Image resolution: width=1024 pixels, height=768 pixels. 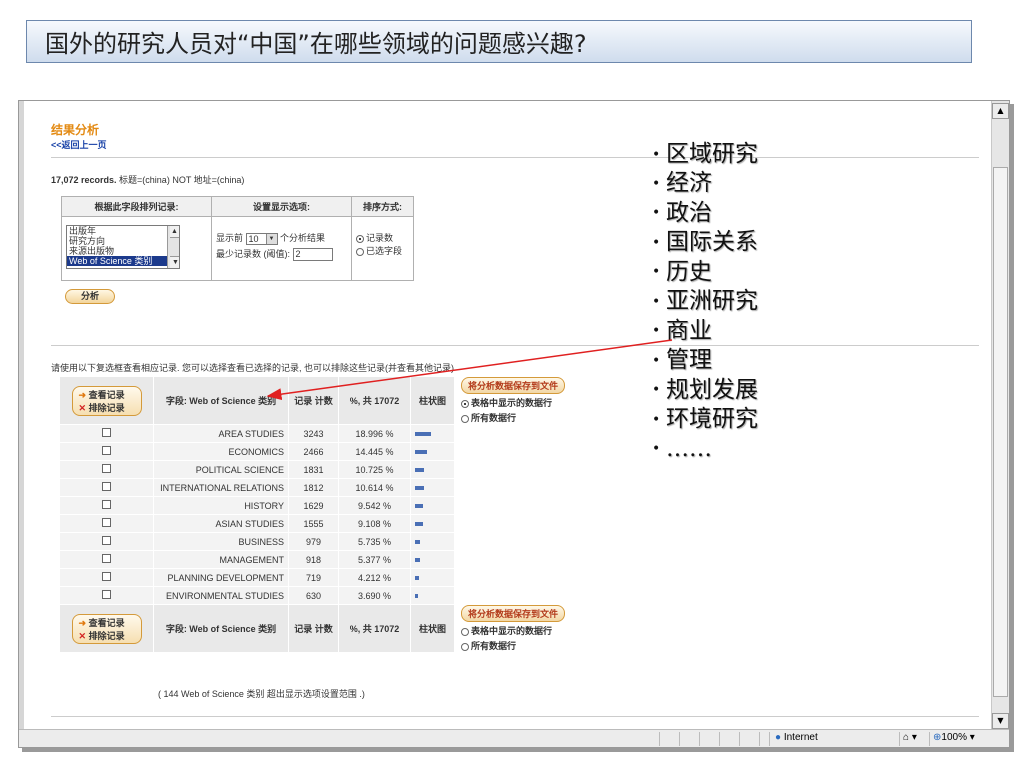 What do you see at coordinates (90, 296) in the screenshot?
I see `analyze-button: 分析` at bounding box center [90, 296].